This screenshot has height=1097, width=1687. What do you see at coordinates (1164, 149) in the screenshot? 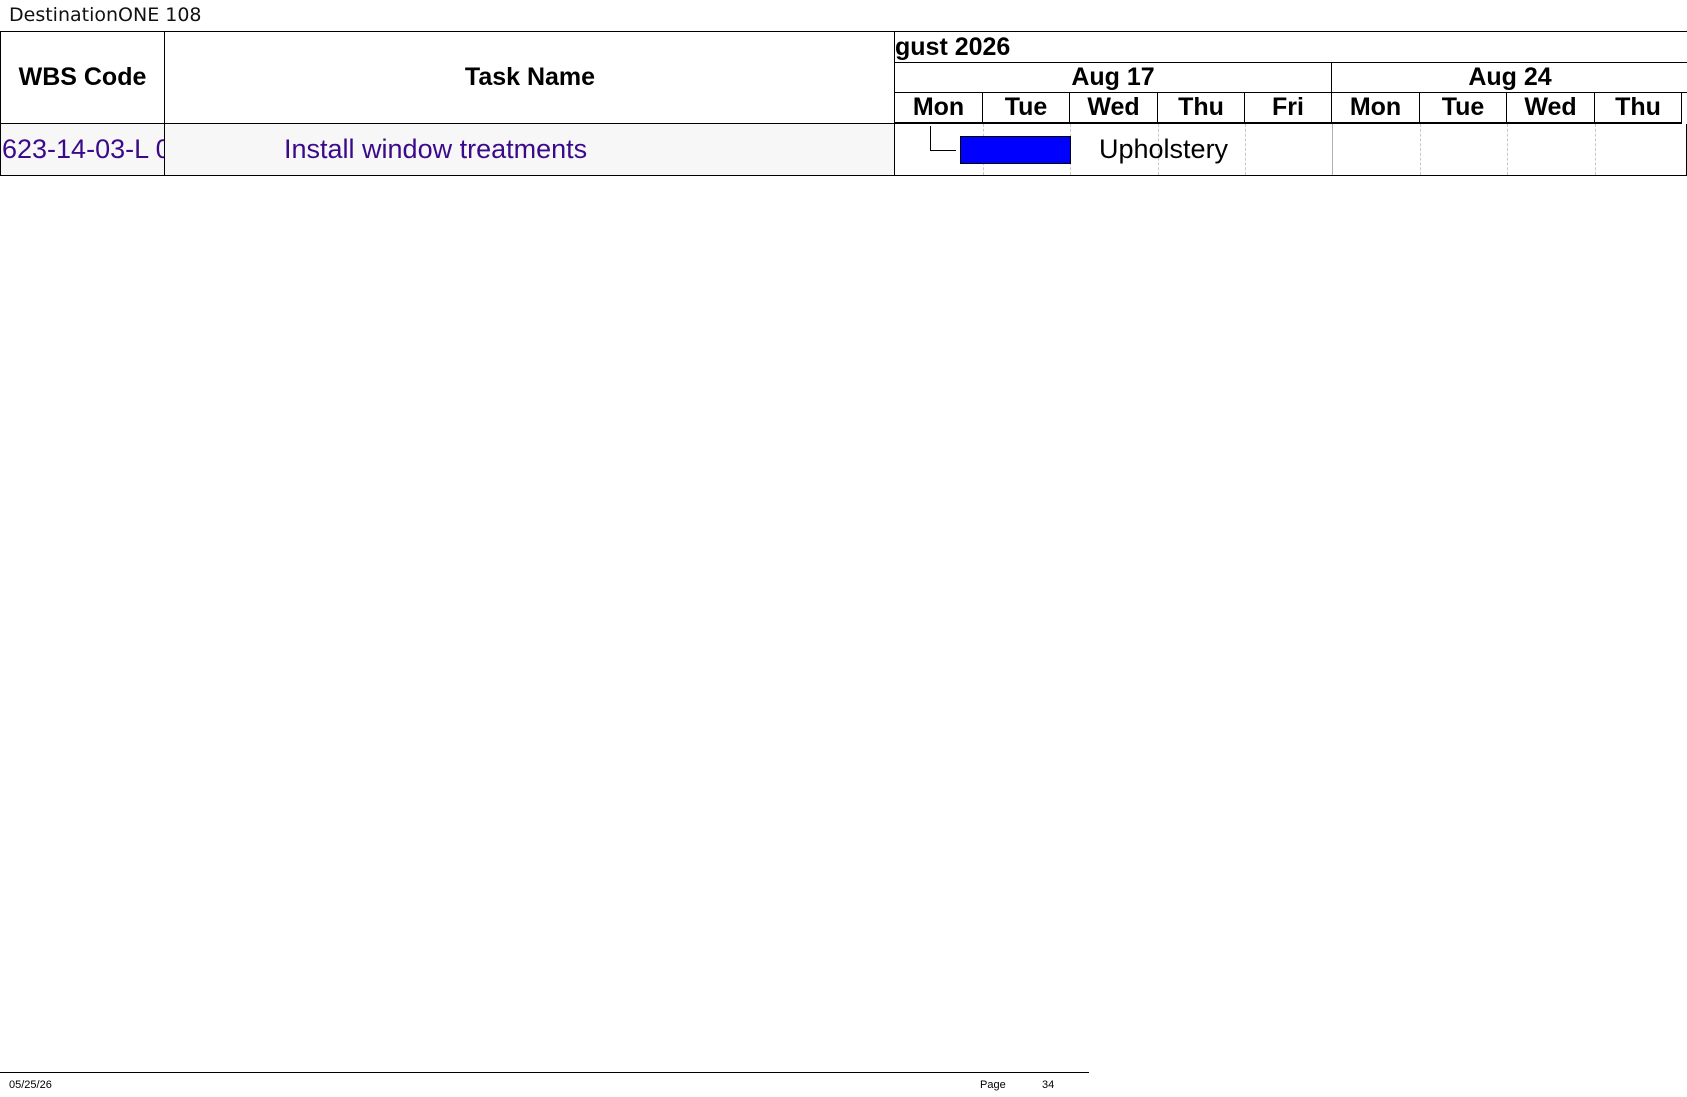
I see `task-bar-label: Upholstery` at bounding box center [1164, 149].